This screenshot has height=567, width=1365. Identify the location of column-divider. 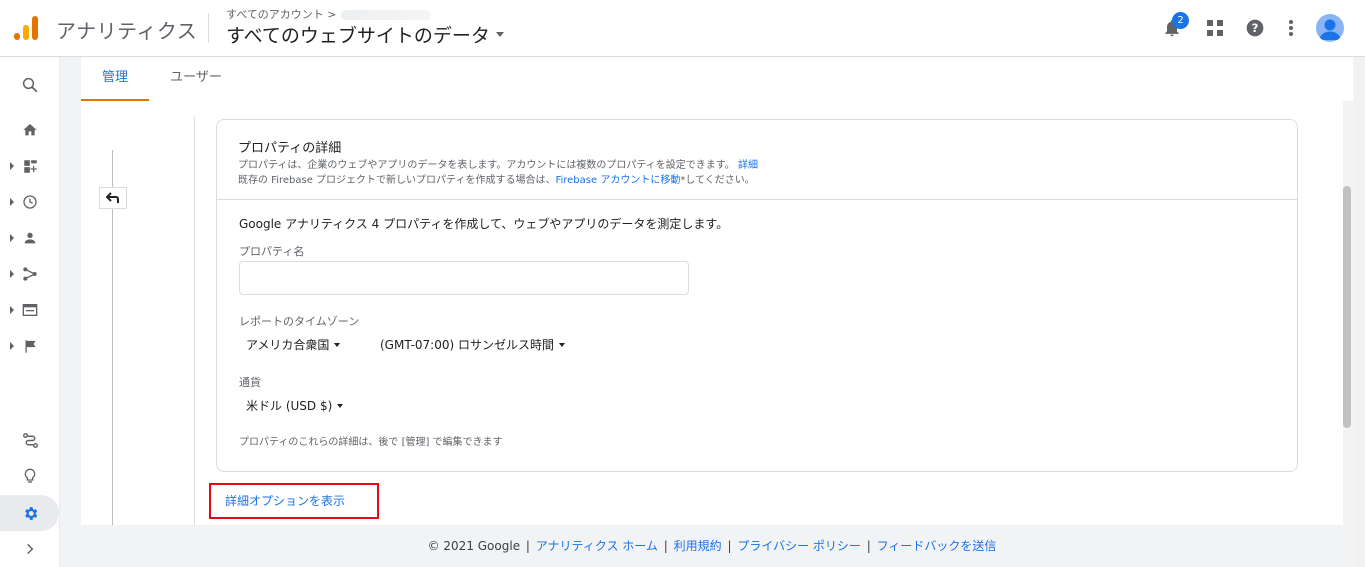
(194, 321).